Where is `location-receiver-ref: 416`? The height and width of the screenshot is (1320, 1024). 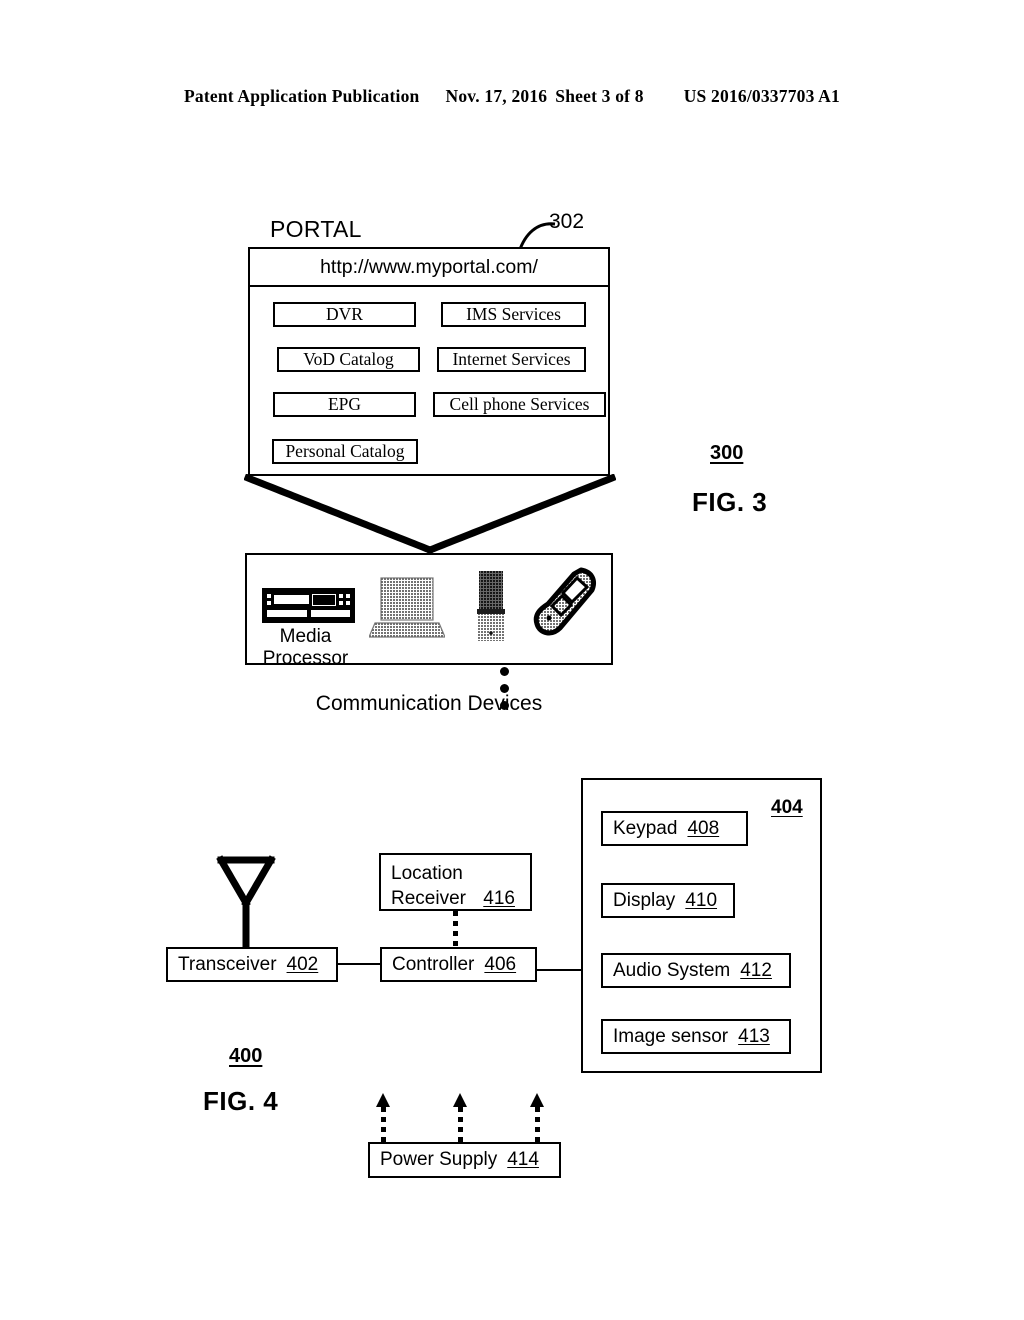
location-receiver-ref: 416 is located at coordinates (499, 898).